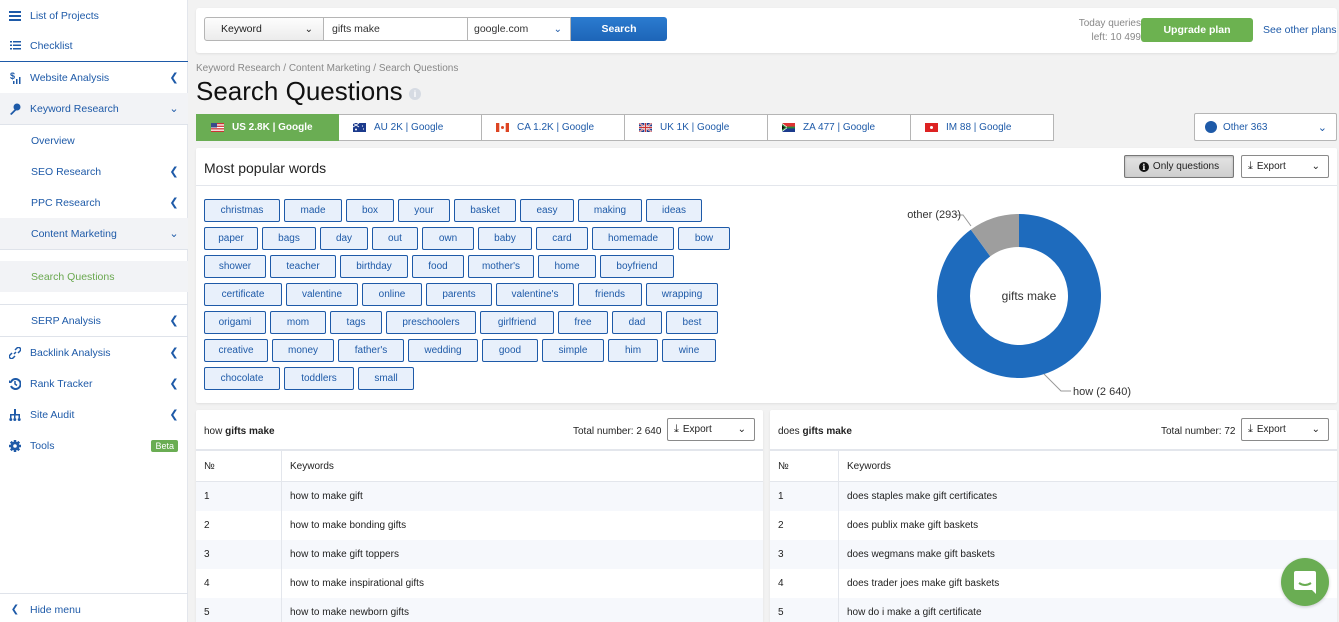 Image resolution: width=1339 pixels, height=622 pixels. What do you see at coordinates (633, 238) in the screenshot?
I see `word-chip: homemade` at bounding box center [633, 238].